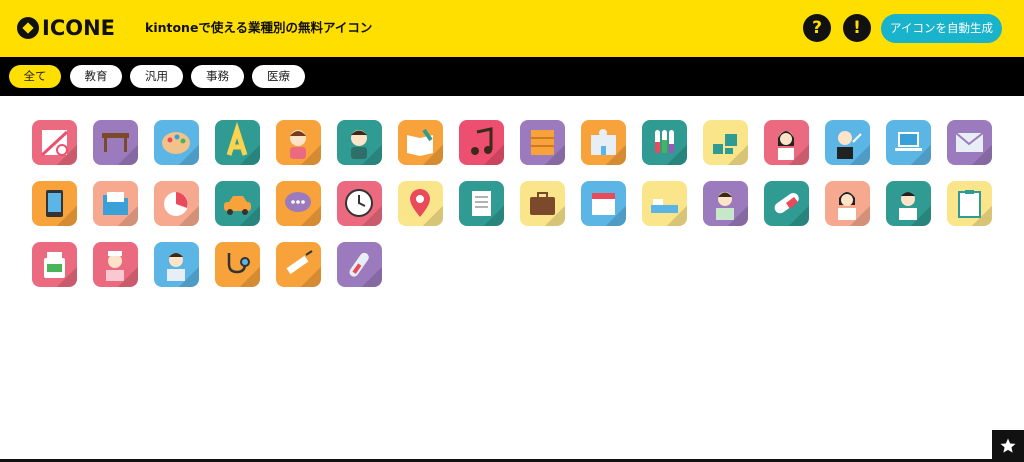 The width and height of the screenshot is (1024, 462). What do you see at coordinates (664, 203) in the screenshot?
I see `bed-icon` at bounding box center [664, 203].